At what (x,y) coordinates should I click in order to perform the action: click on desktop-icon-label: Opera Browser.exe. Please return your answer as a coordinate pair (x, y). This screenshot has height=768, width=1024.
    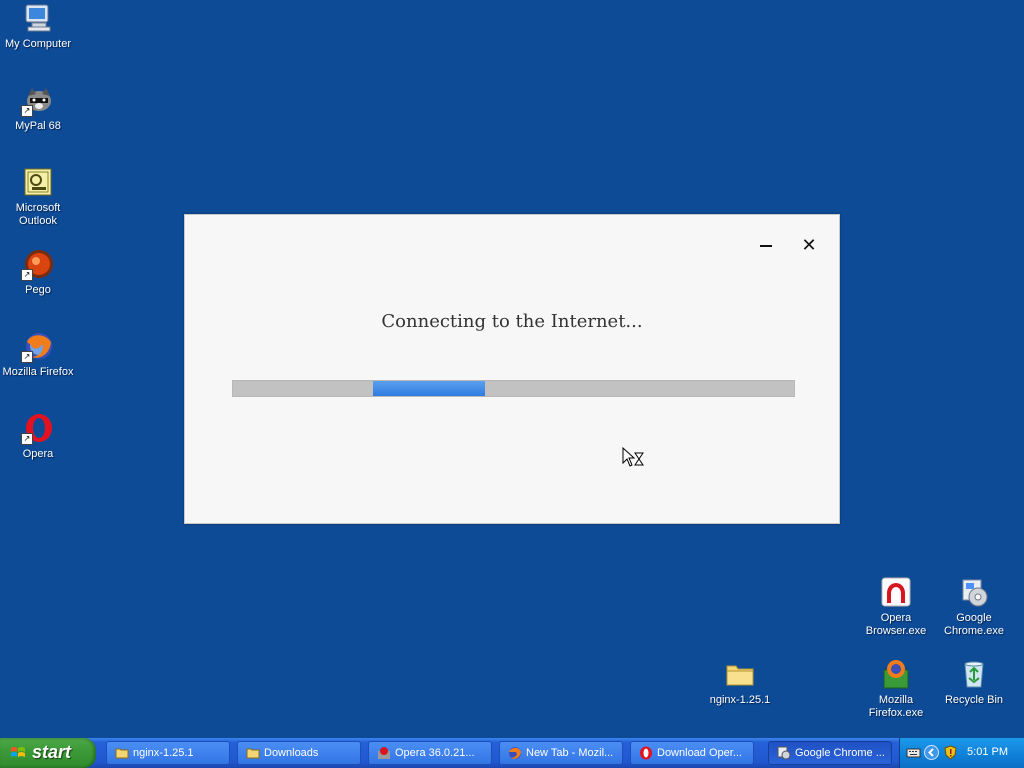
    Looking at the image, I should click on (896, 624).